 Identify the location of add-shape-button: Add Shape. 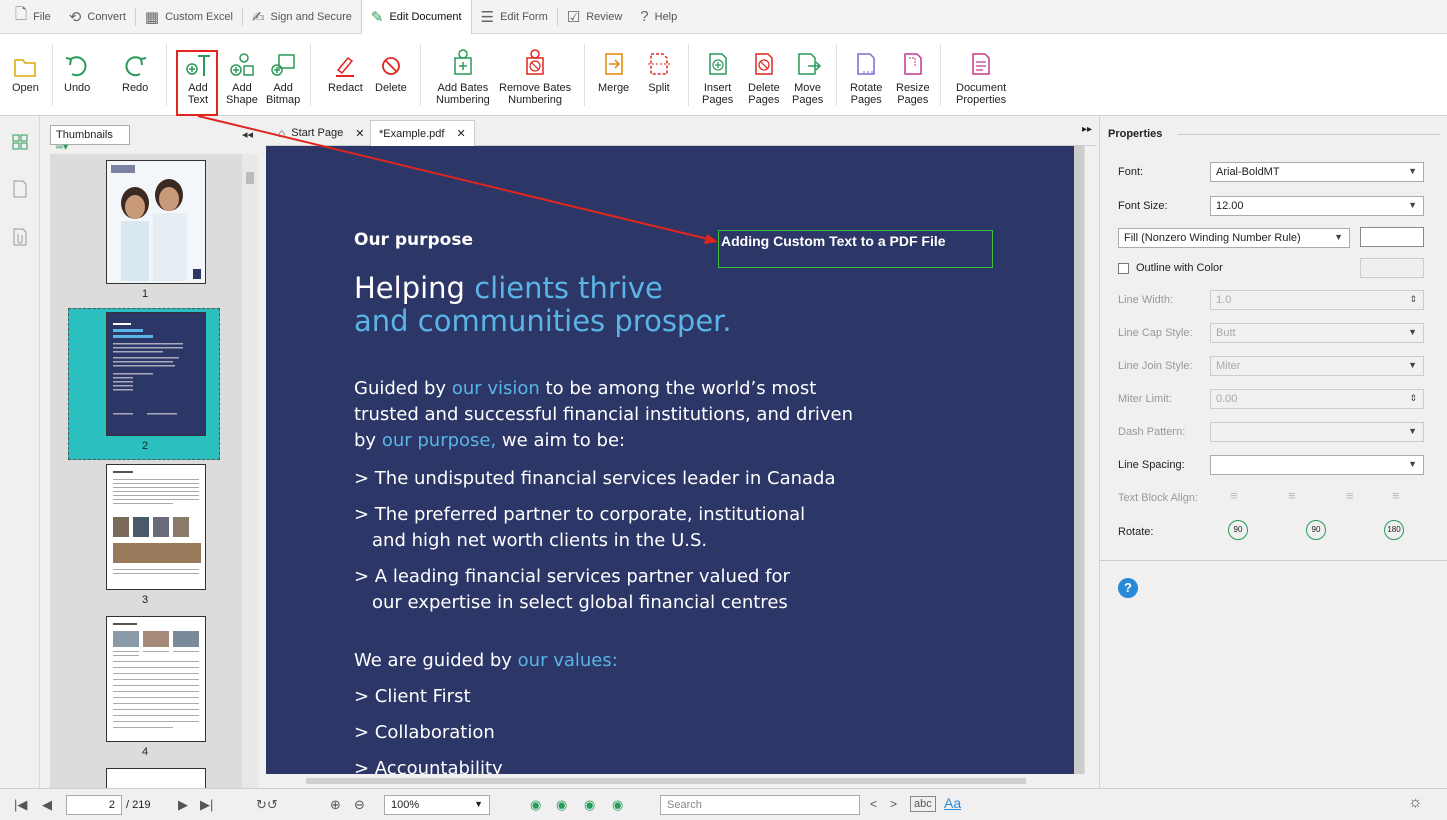
(242, 74).